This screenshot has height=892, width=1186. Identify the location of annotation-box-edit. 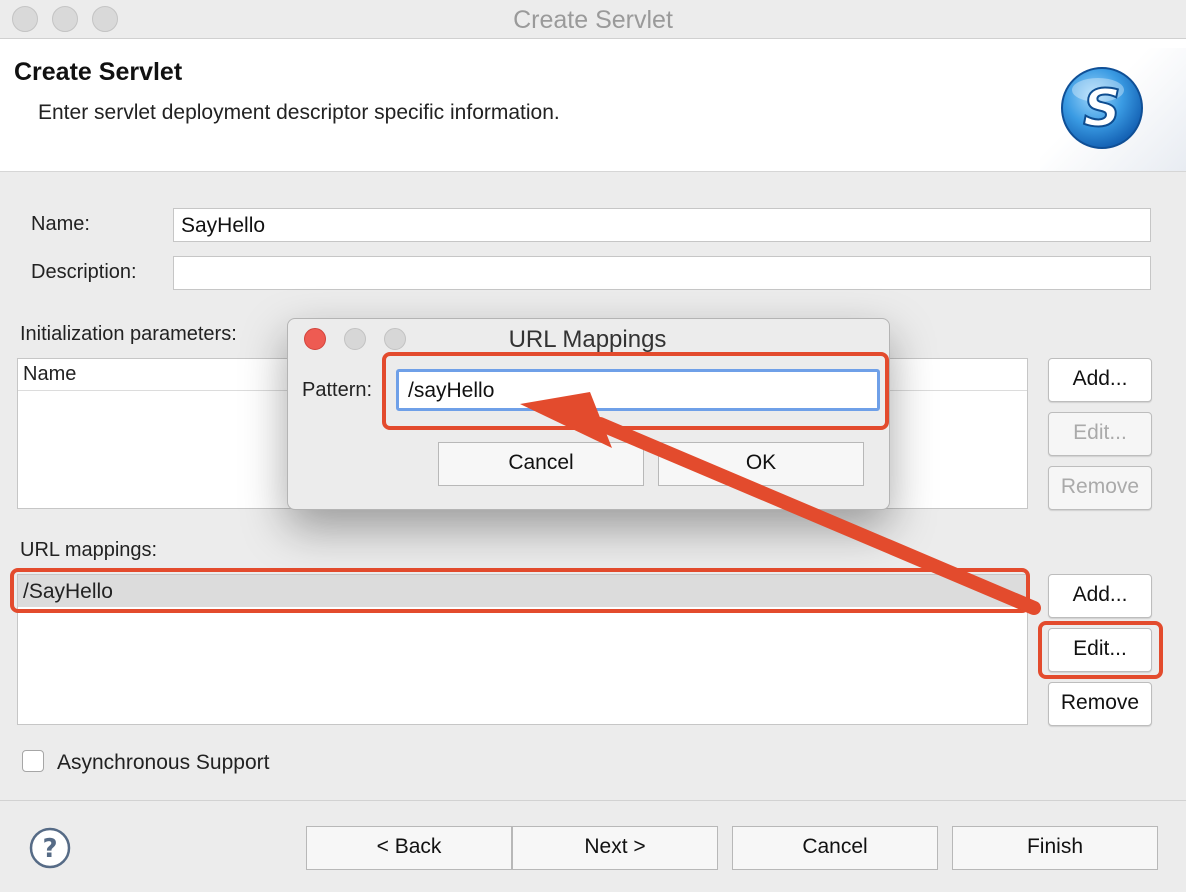
(1100, 650).